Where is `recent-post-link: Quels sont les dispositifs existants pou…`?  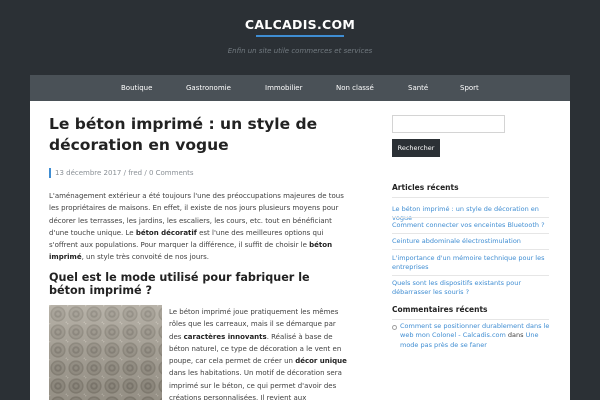
recent-post-link: Quels sont les dispositifs existants pou… is located at coordinates (472, 288).